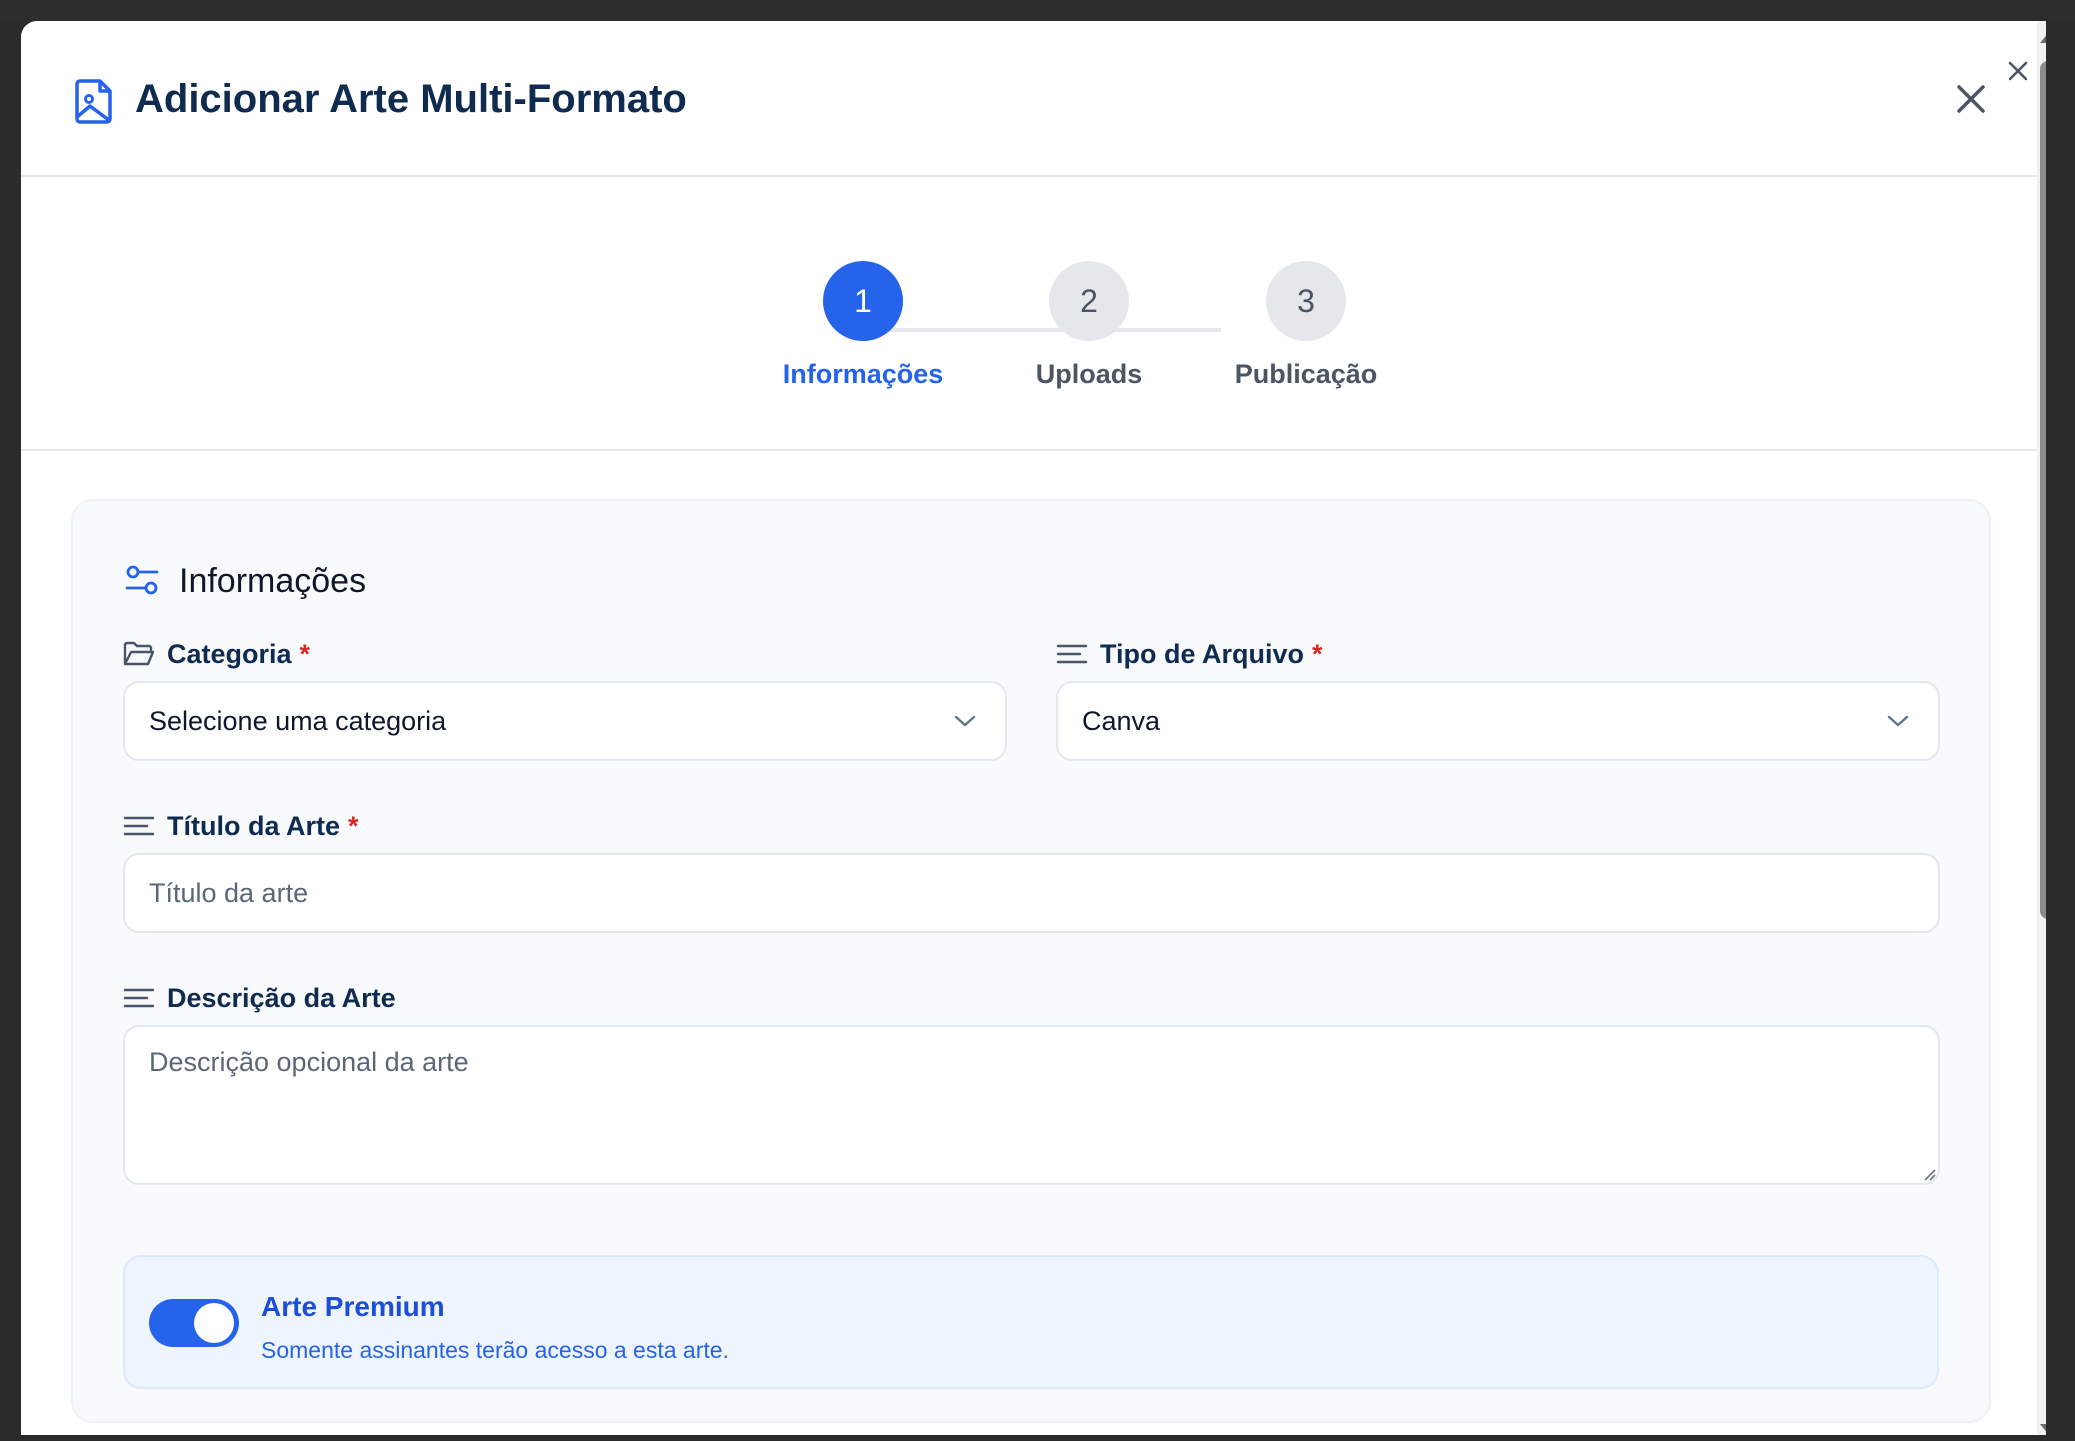 This screenshot has width=2075, height=1441. Describe the element at coordinates (1928, 1173) in the screenshot. I see `resize-handle-icon` at that location.